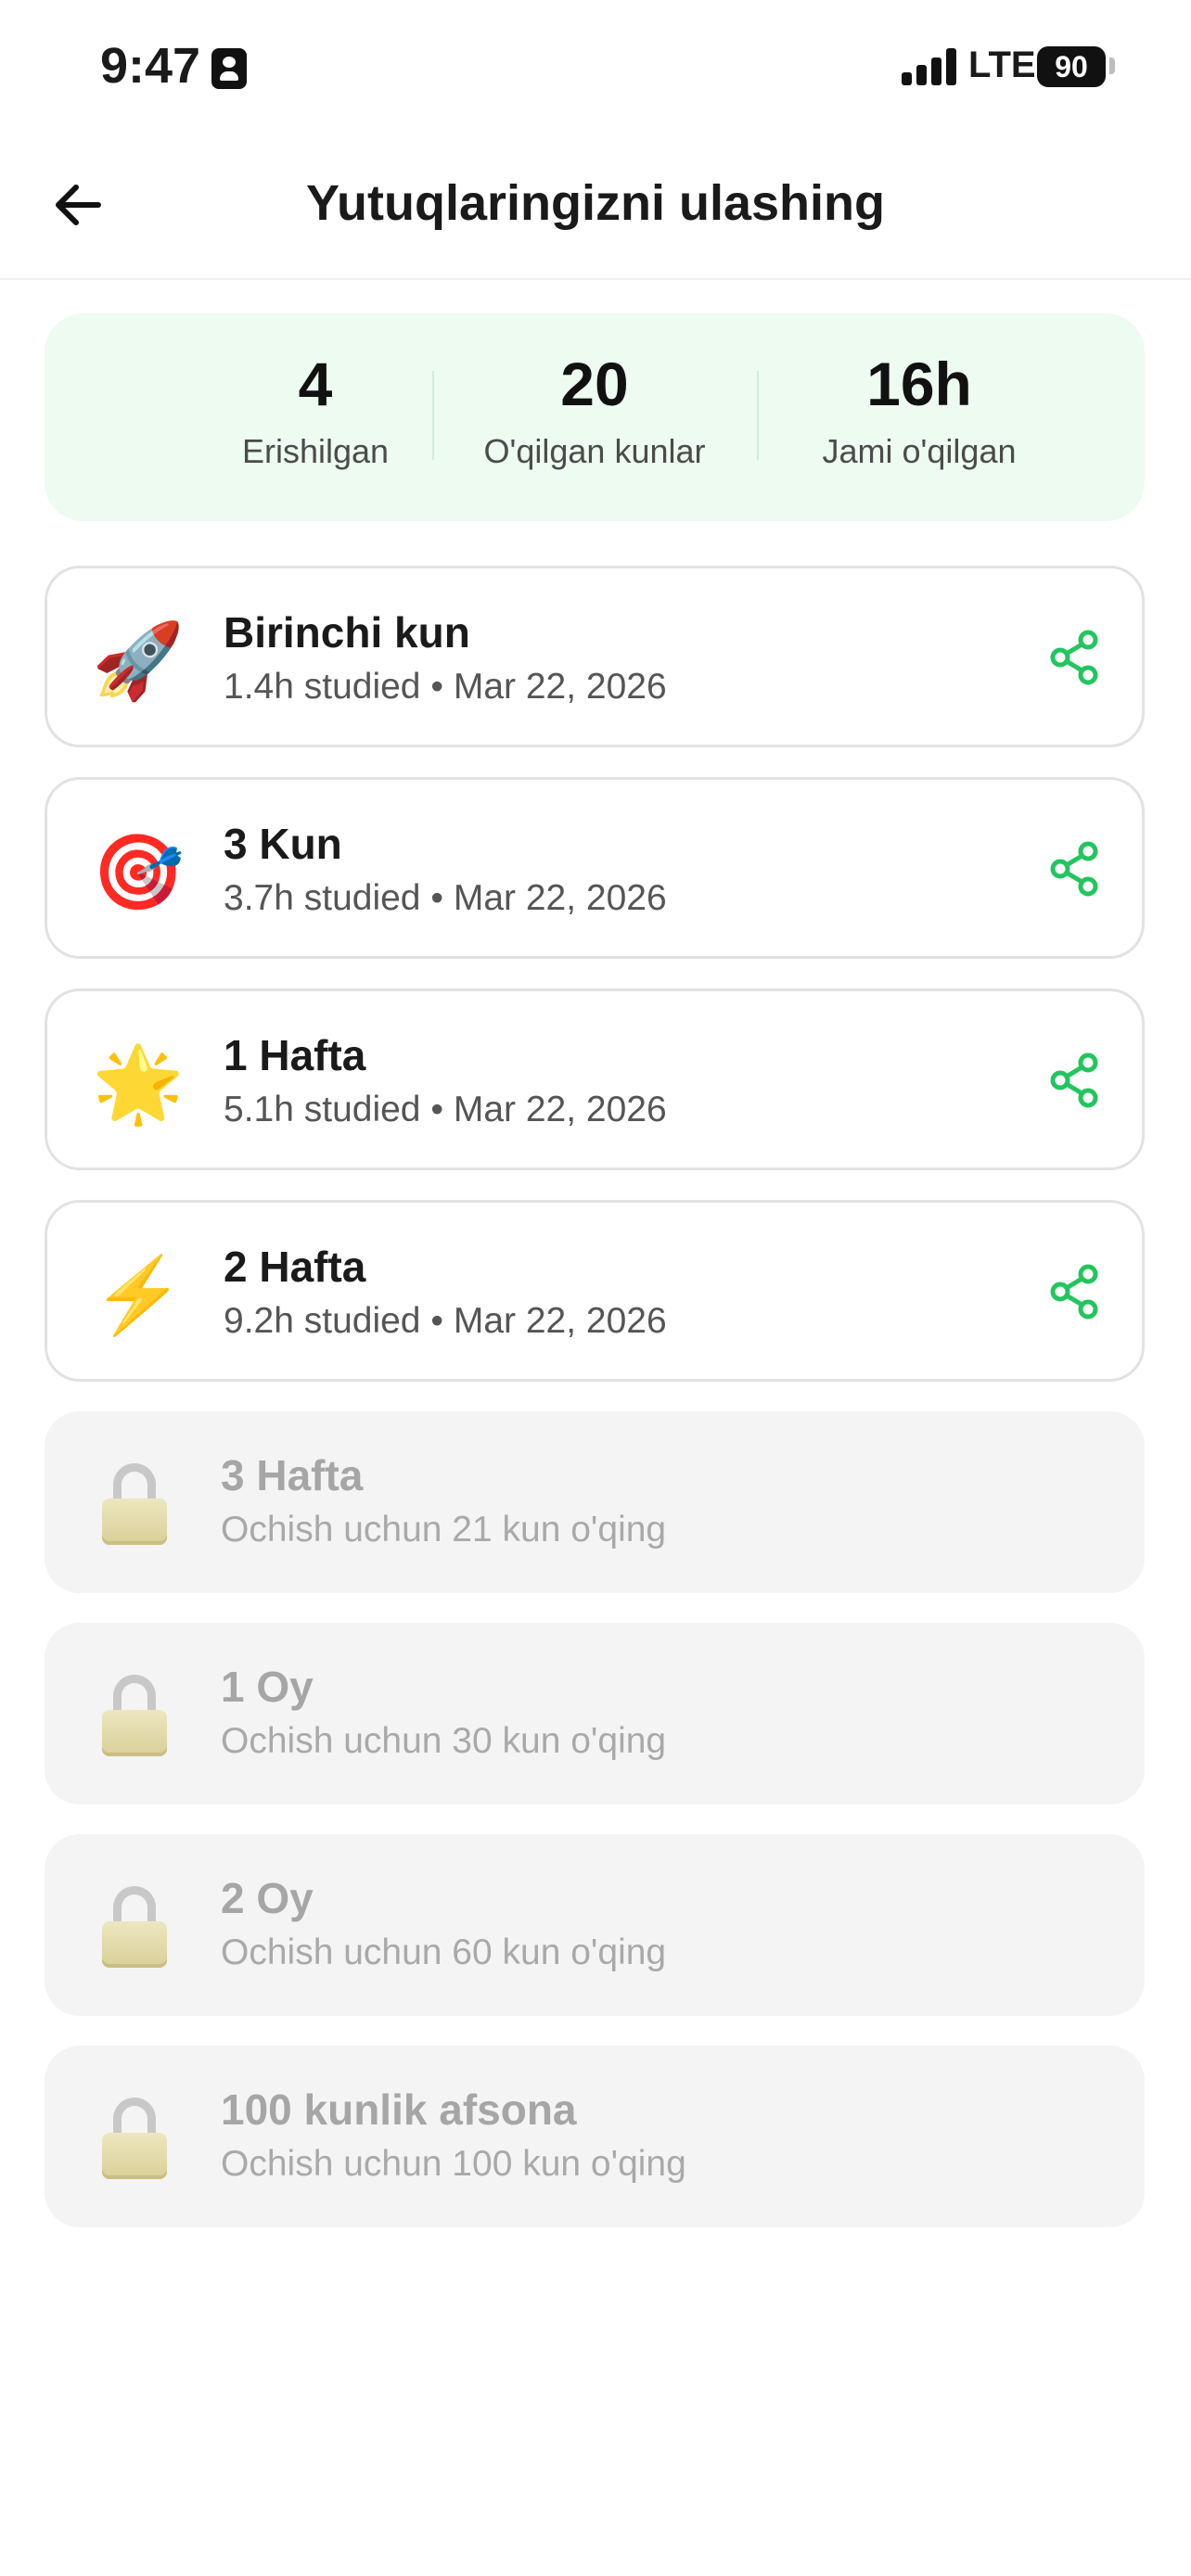 The height and width of the screenshot is (2576, 1191). Describe the element at coordinates (595, 1925) in the screenshot. I see `achievement-card-locked: 2 Oy Ochish uchun 60 kun o'qing` at that location.